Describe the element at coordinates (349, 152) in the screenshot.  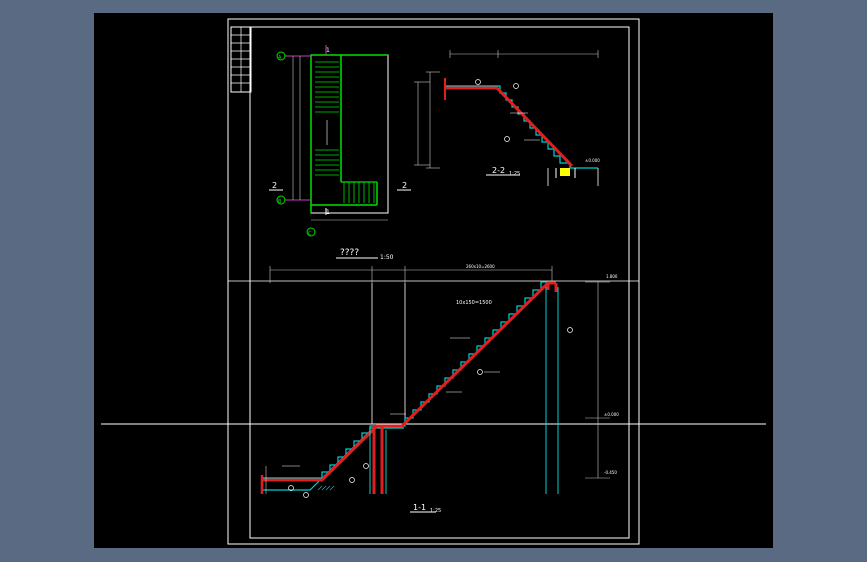
I see `stair-plan-view` at that location.